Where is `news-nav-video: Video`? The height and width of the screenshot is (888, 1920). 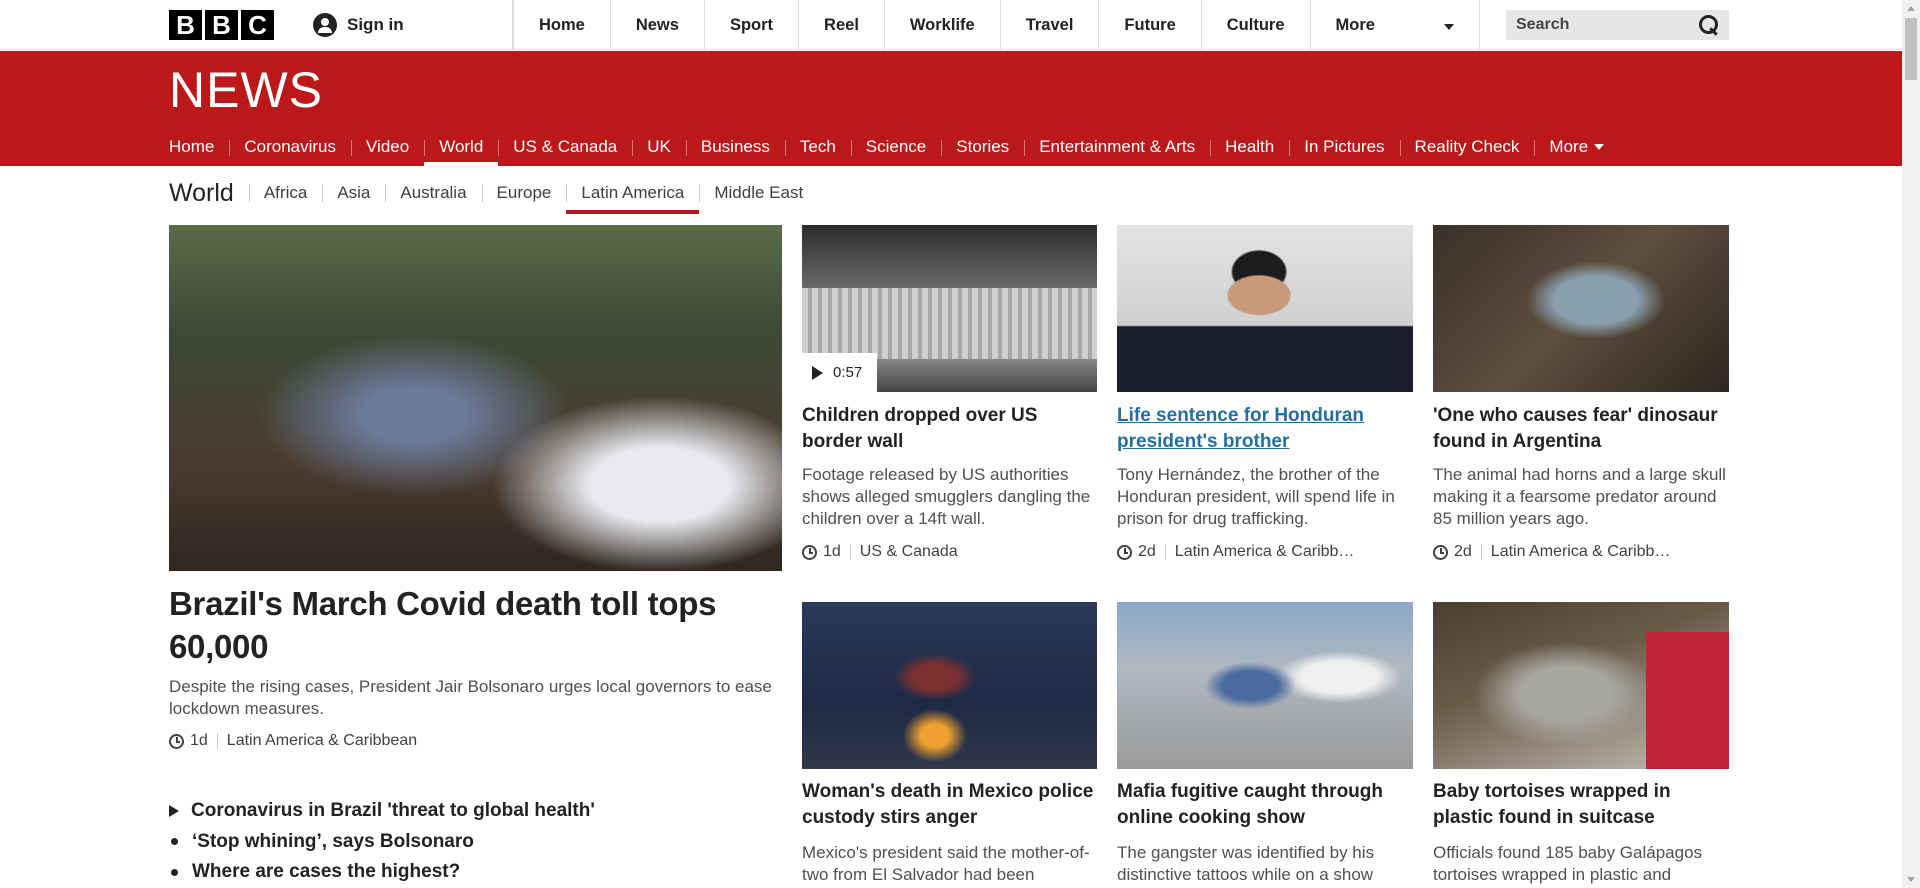 news-nav-video: Video is located at coordinates (387, 146).